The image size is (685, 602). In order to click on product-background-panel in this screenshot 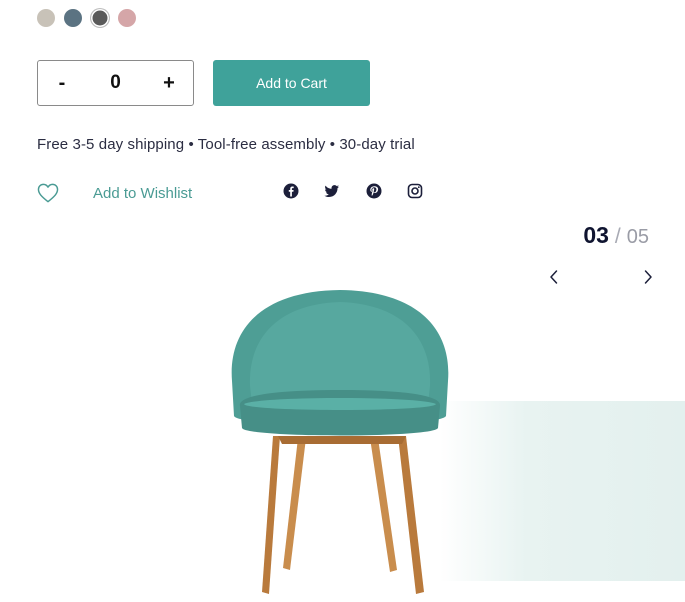, I will do `click(562, 491)`.